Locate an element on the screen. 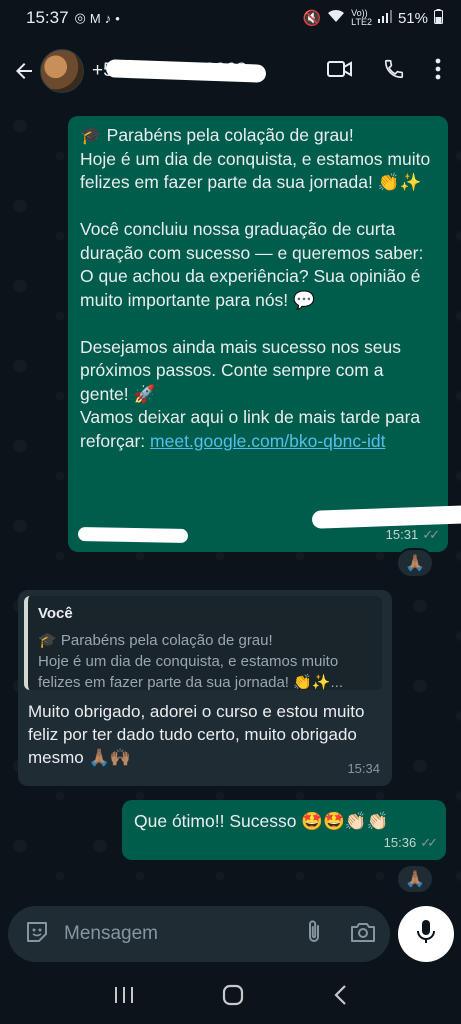 The height and width of the screenshot is (1024, 461). mute-icon: 🔇 is located at coordinates (312, 18).